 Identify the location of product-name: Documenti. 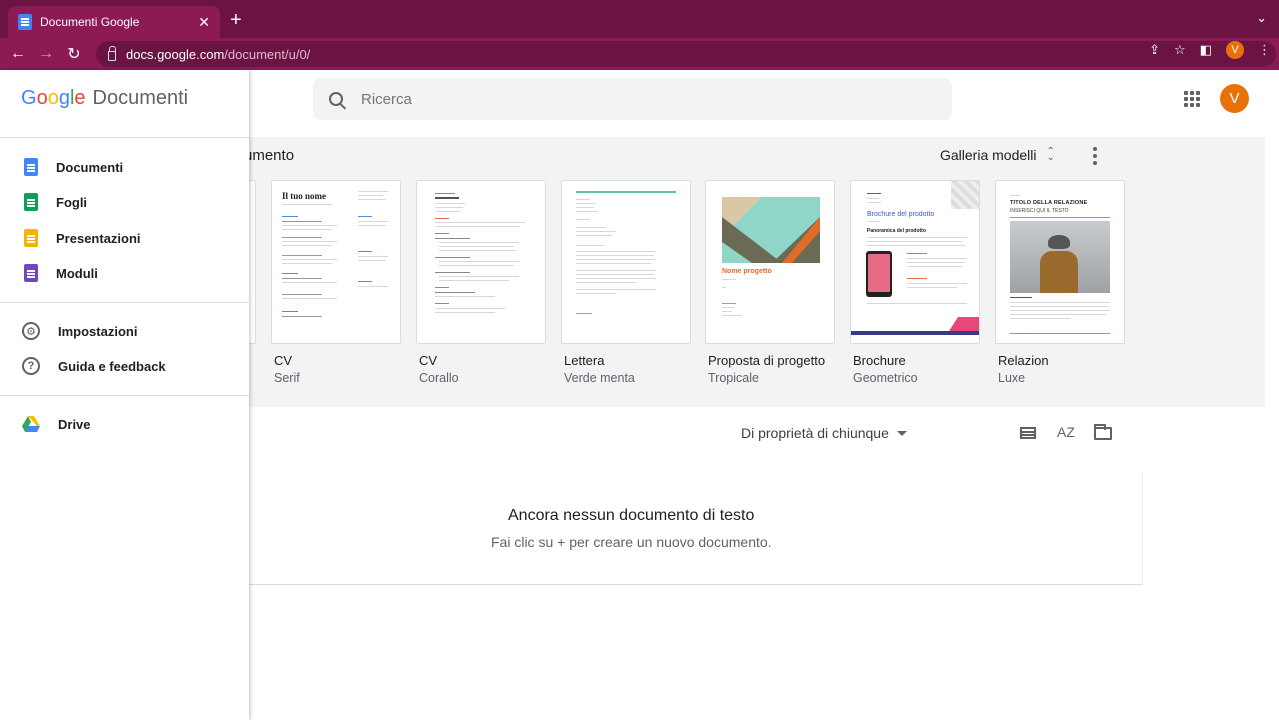
(140, 98).